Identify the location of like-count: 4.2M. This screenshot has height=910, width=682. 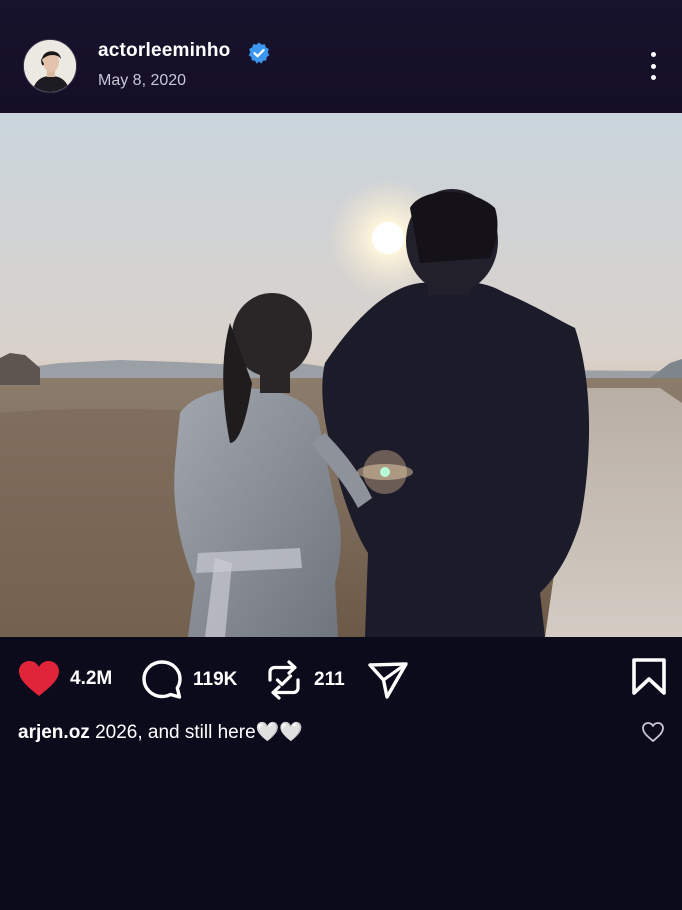
(91, 678).